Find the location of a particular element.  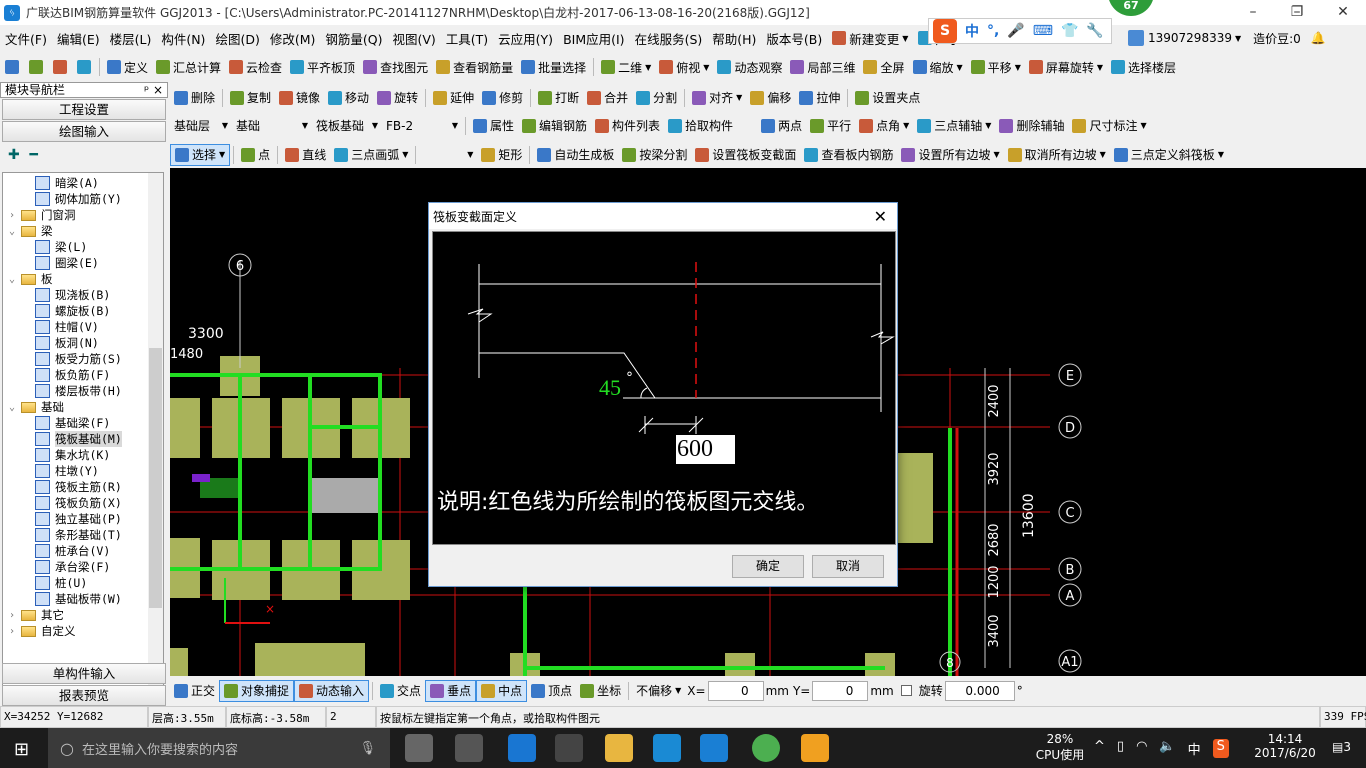

axis-button: 两点 is located at coordinates (781, 126).